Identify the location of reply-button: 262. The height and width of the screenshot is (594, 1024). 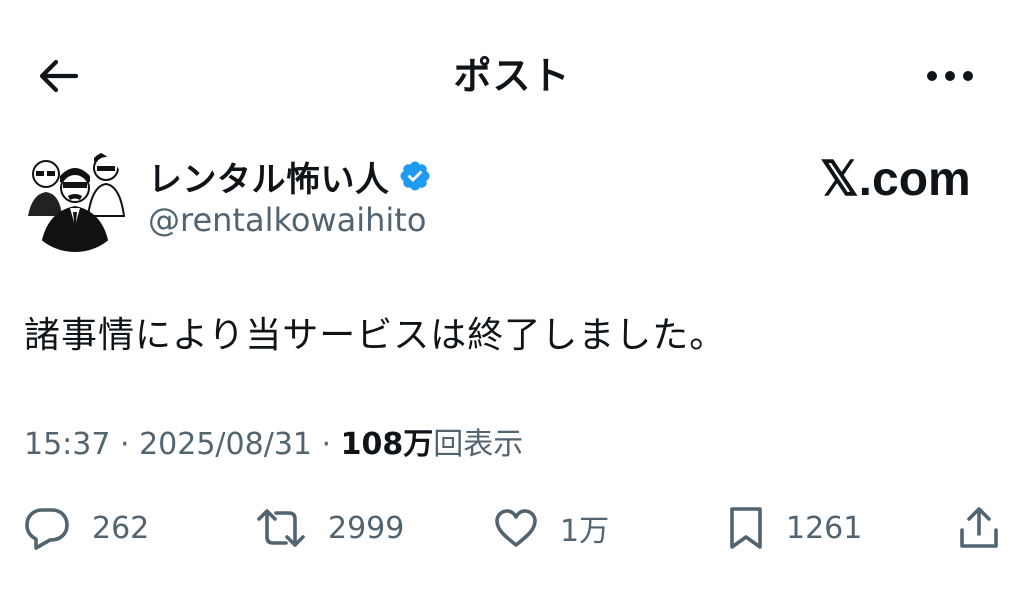
(86, 528).